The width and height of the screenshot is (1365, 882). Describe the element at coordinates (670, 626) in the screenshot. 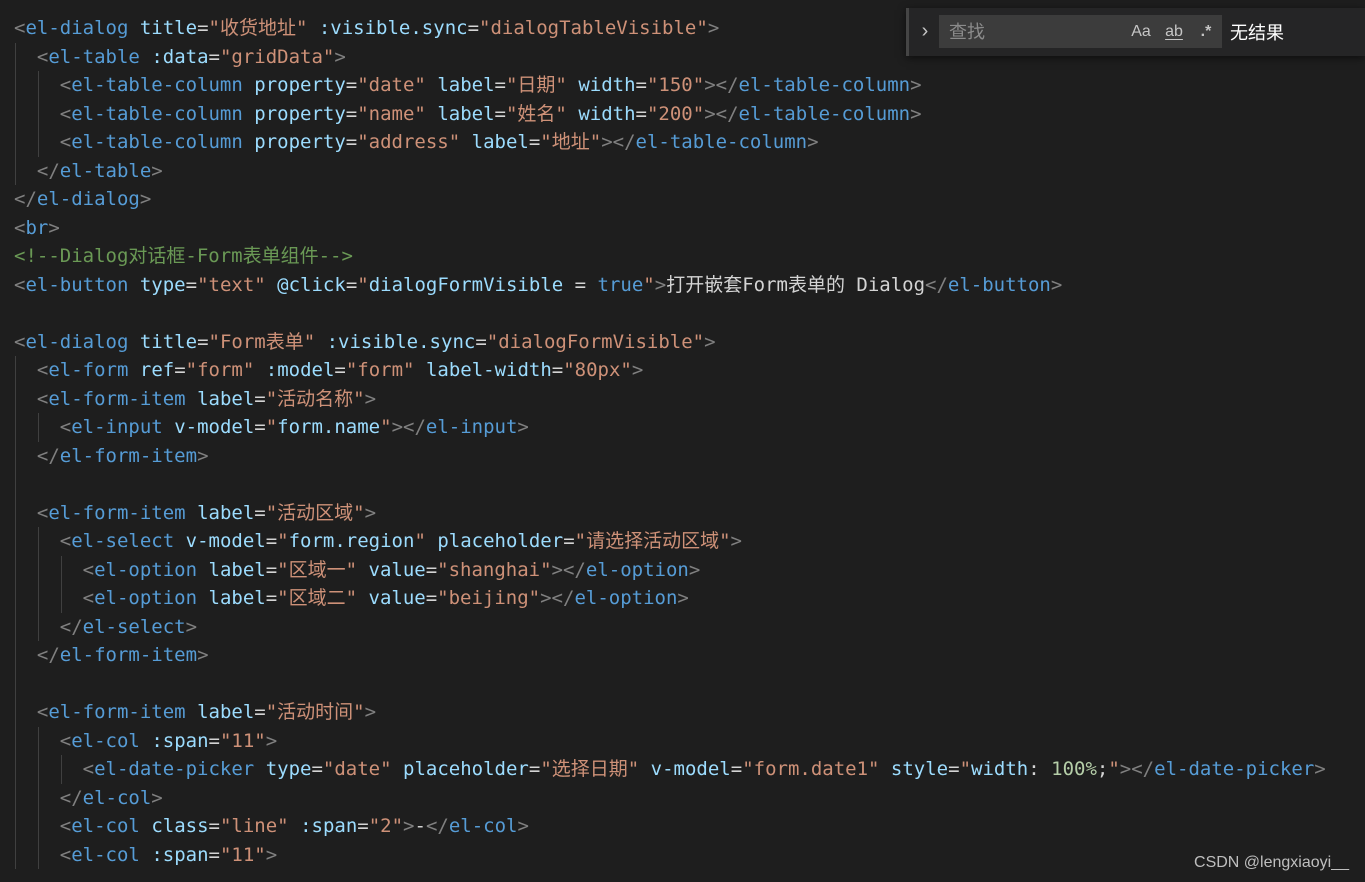

I see `code-line: </el-select>` at that location.